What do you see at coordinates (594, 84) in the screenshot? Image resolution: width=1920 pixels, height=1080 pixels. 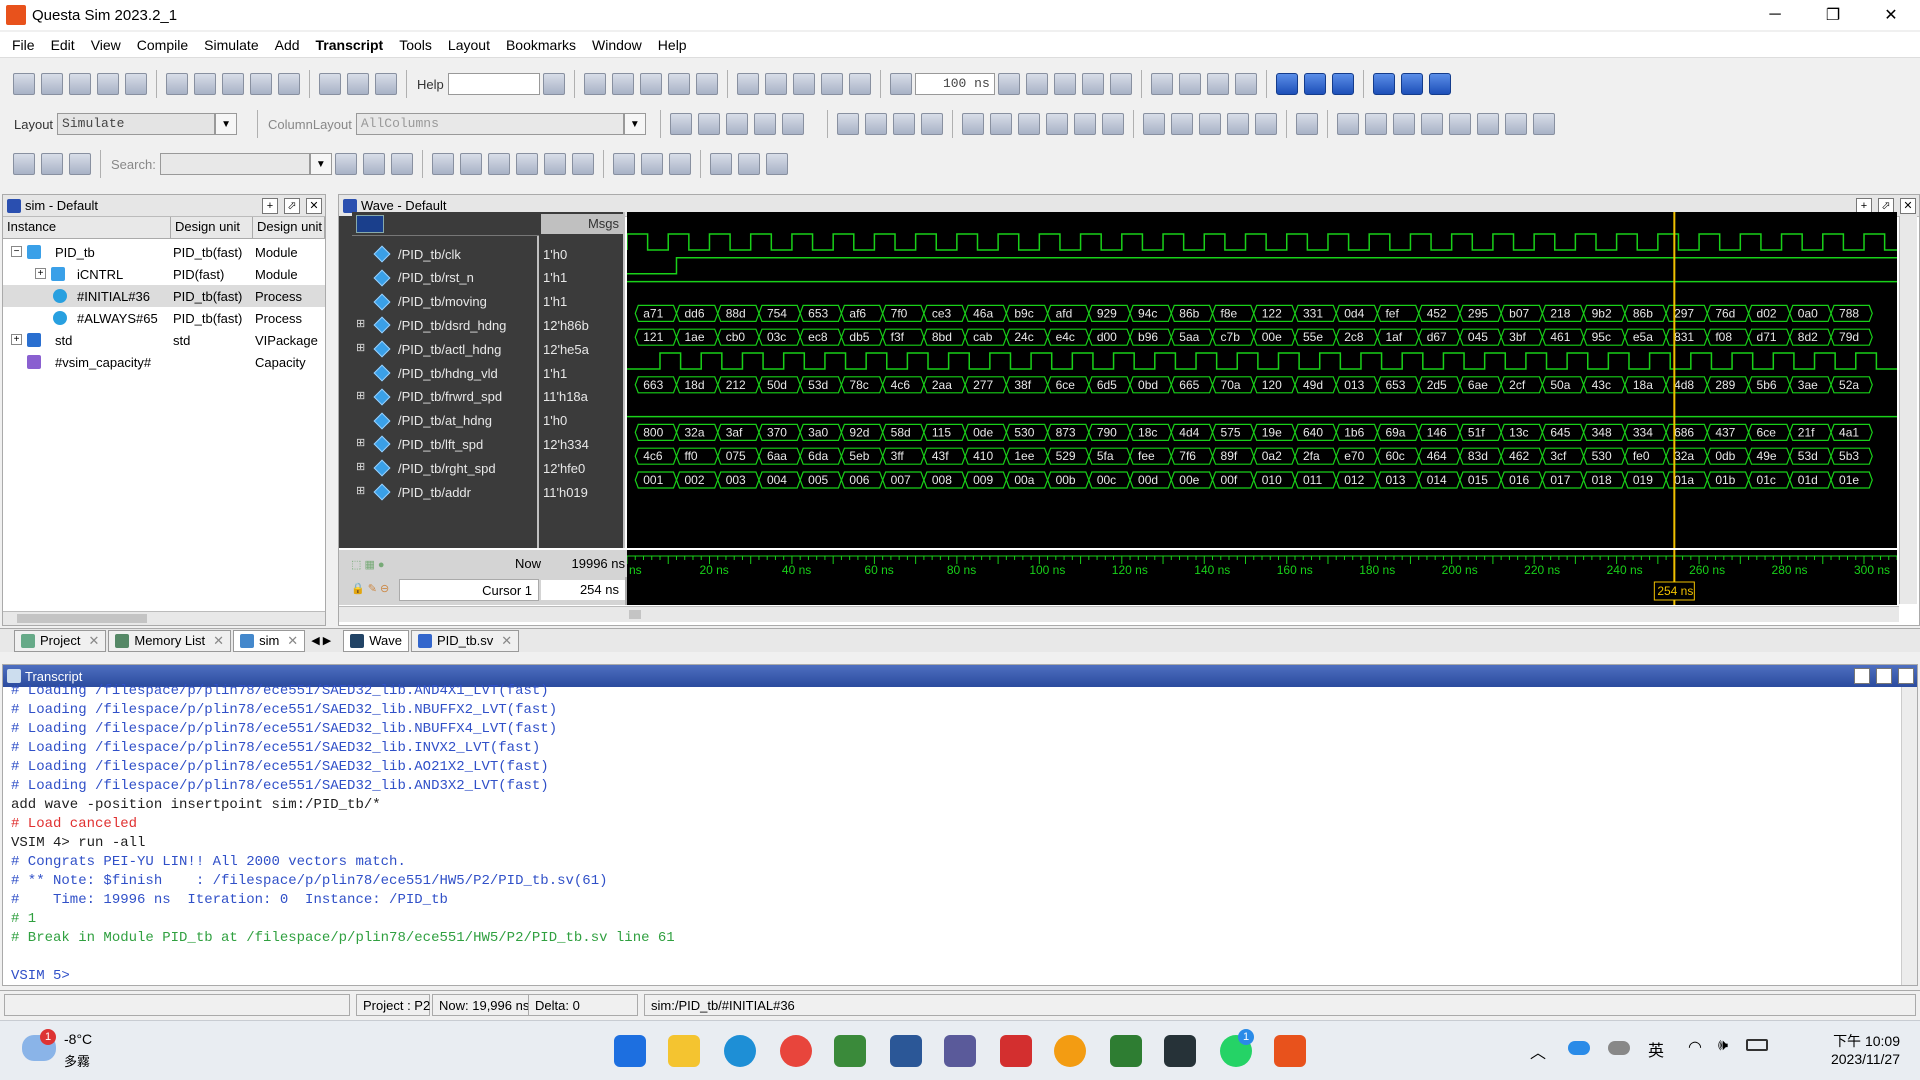 I see `simulate-icon` at bounding box center [594, 84].